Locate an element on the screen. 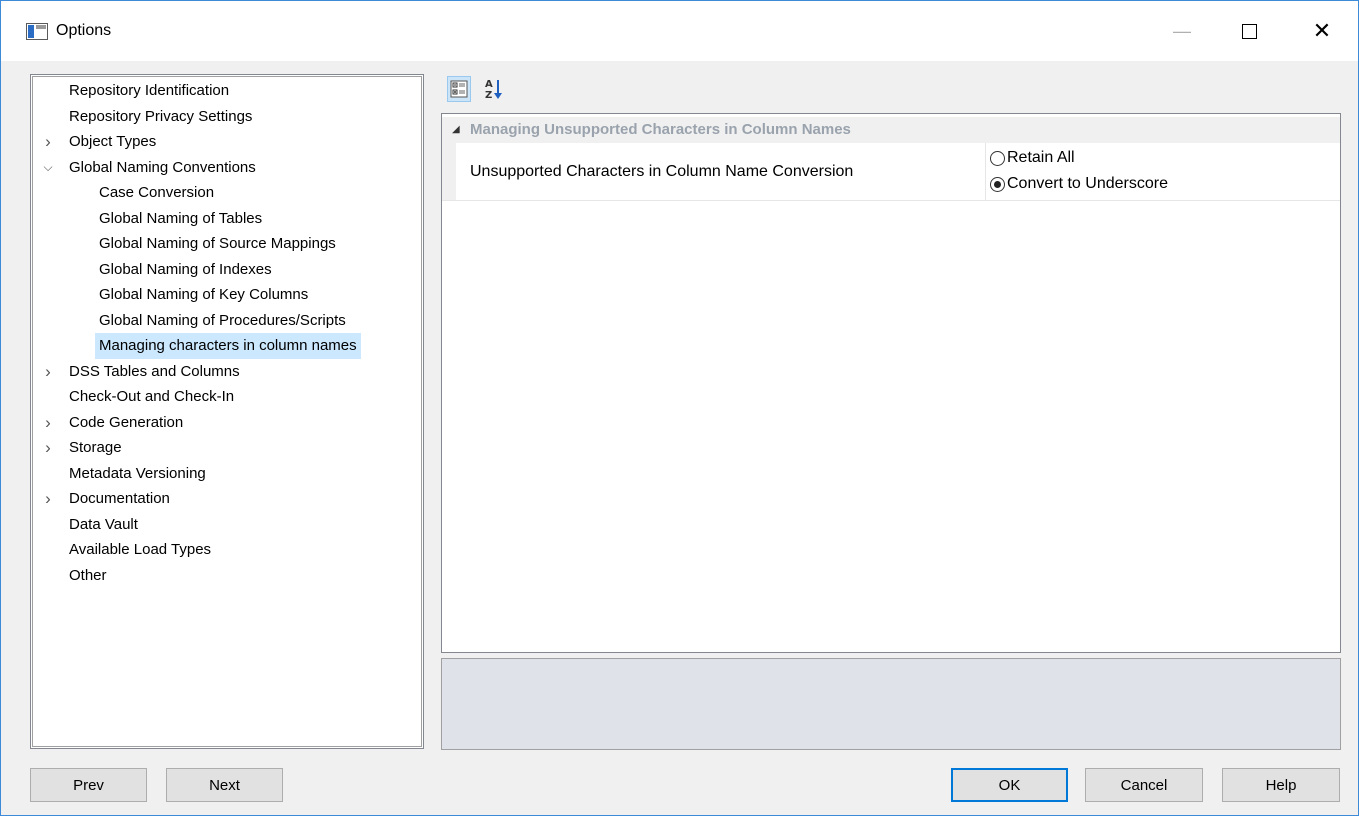 The image size is (1359, 816). tree-item: Global Naming of Key Columns is located at coordinates (227, 295).